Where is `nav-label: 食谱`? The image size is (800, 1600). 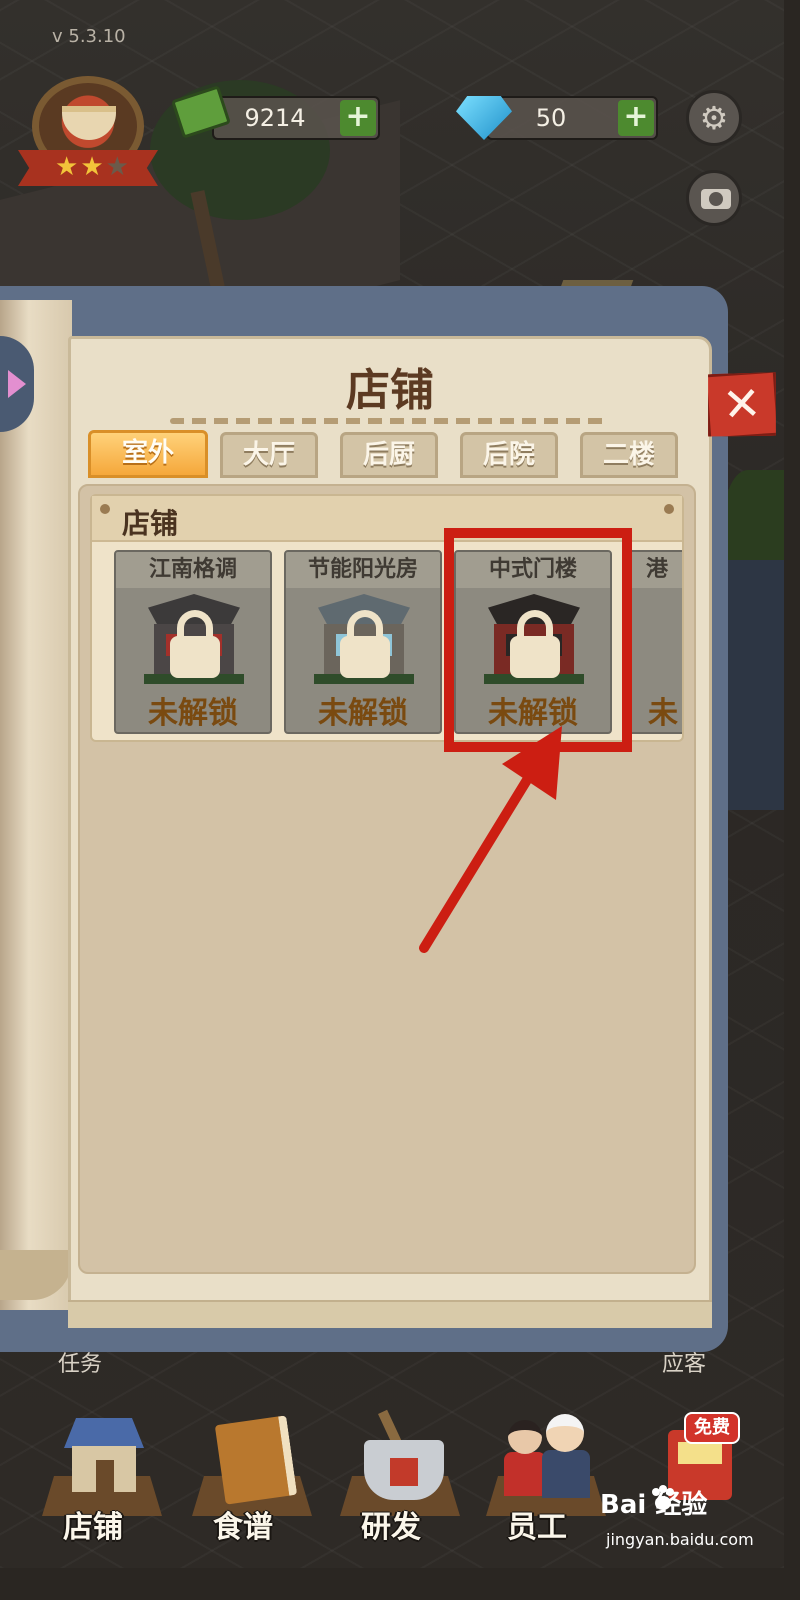 nav-label: 食谱 is located at coordinates (243, 1527).